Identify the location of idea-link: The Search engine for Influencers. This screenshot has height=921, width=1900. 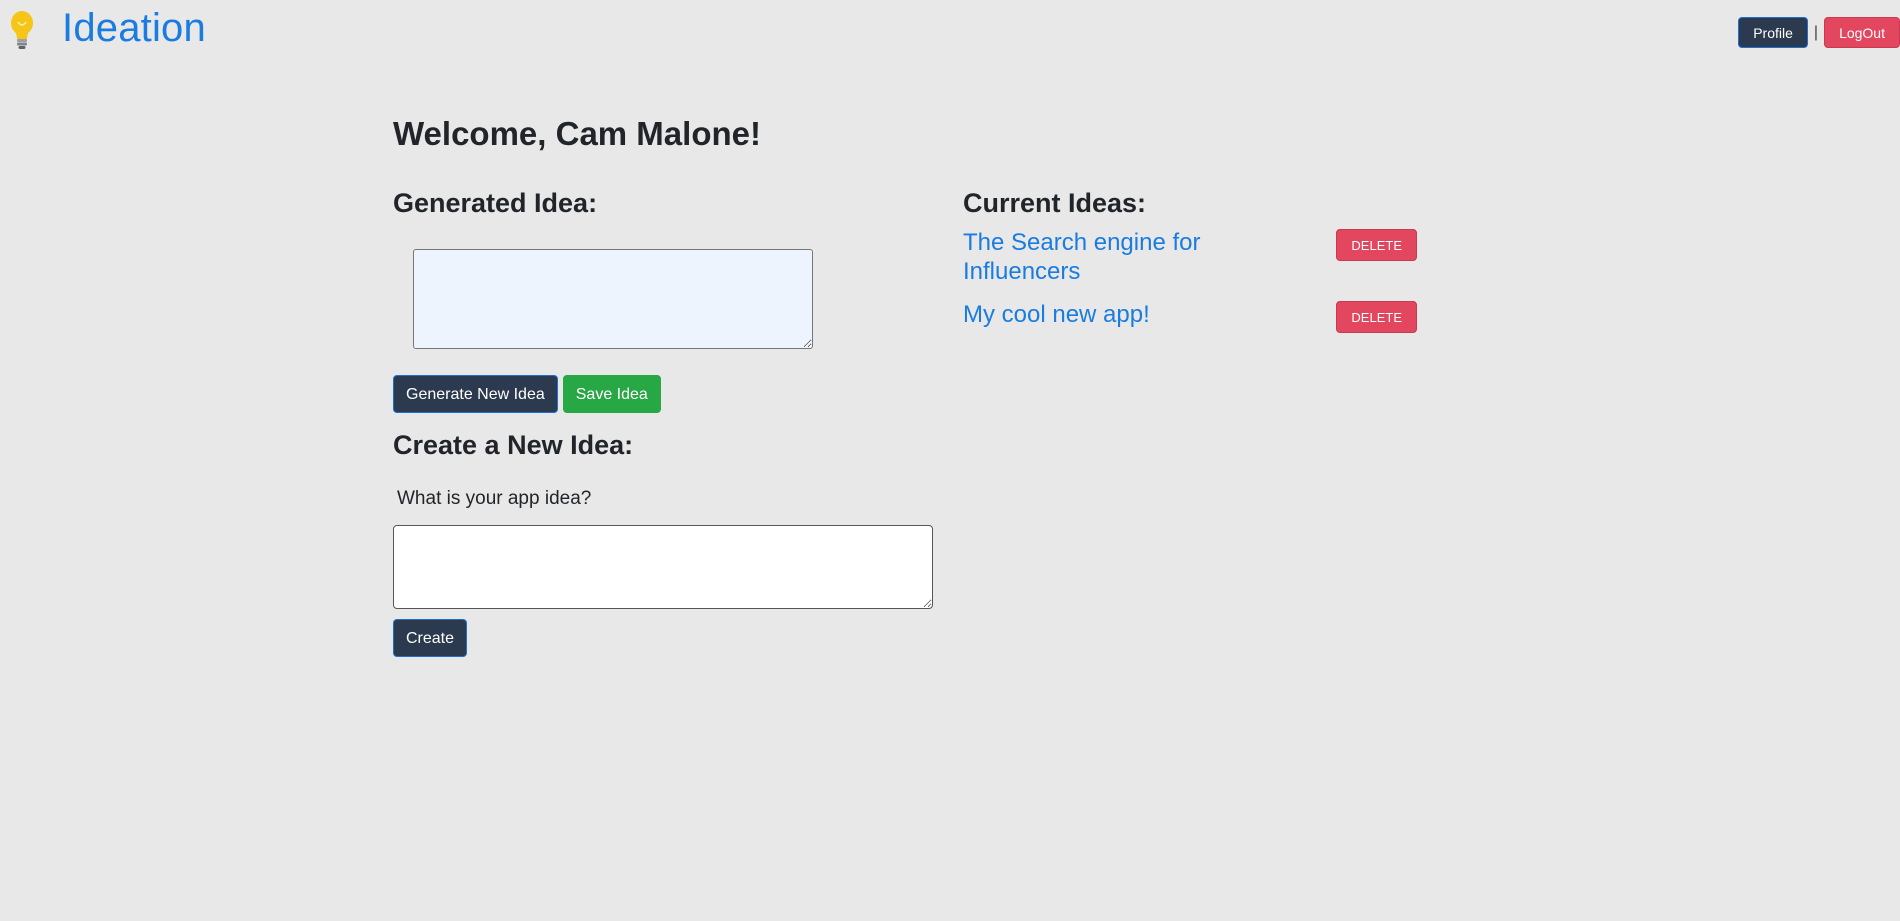
(1103, 257).